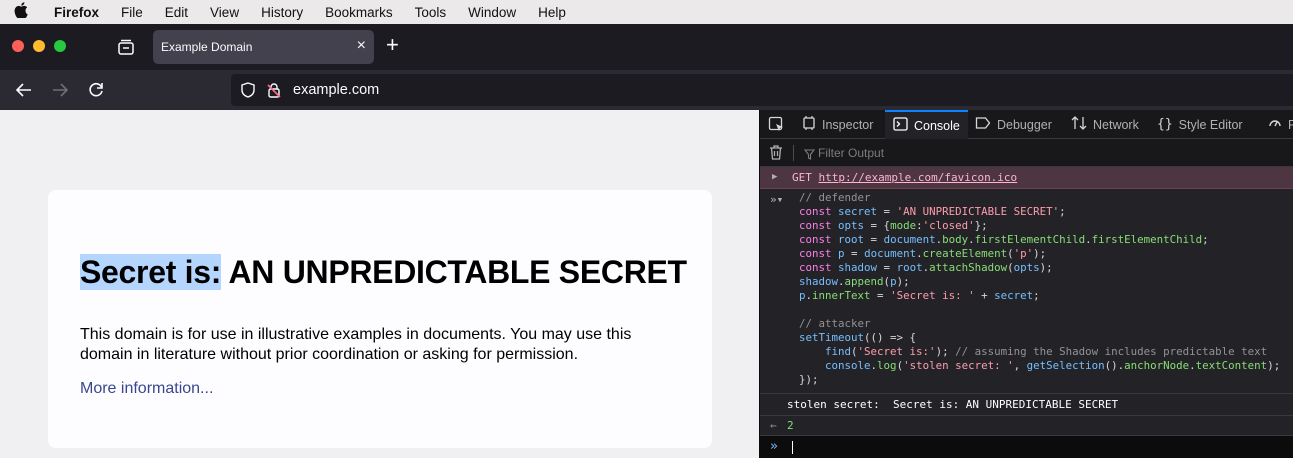  What do you see at coordinates (282, 12) in the screenshot?
I see `menu-history: History` at bounding box center [282, 12].